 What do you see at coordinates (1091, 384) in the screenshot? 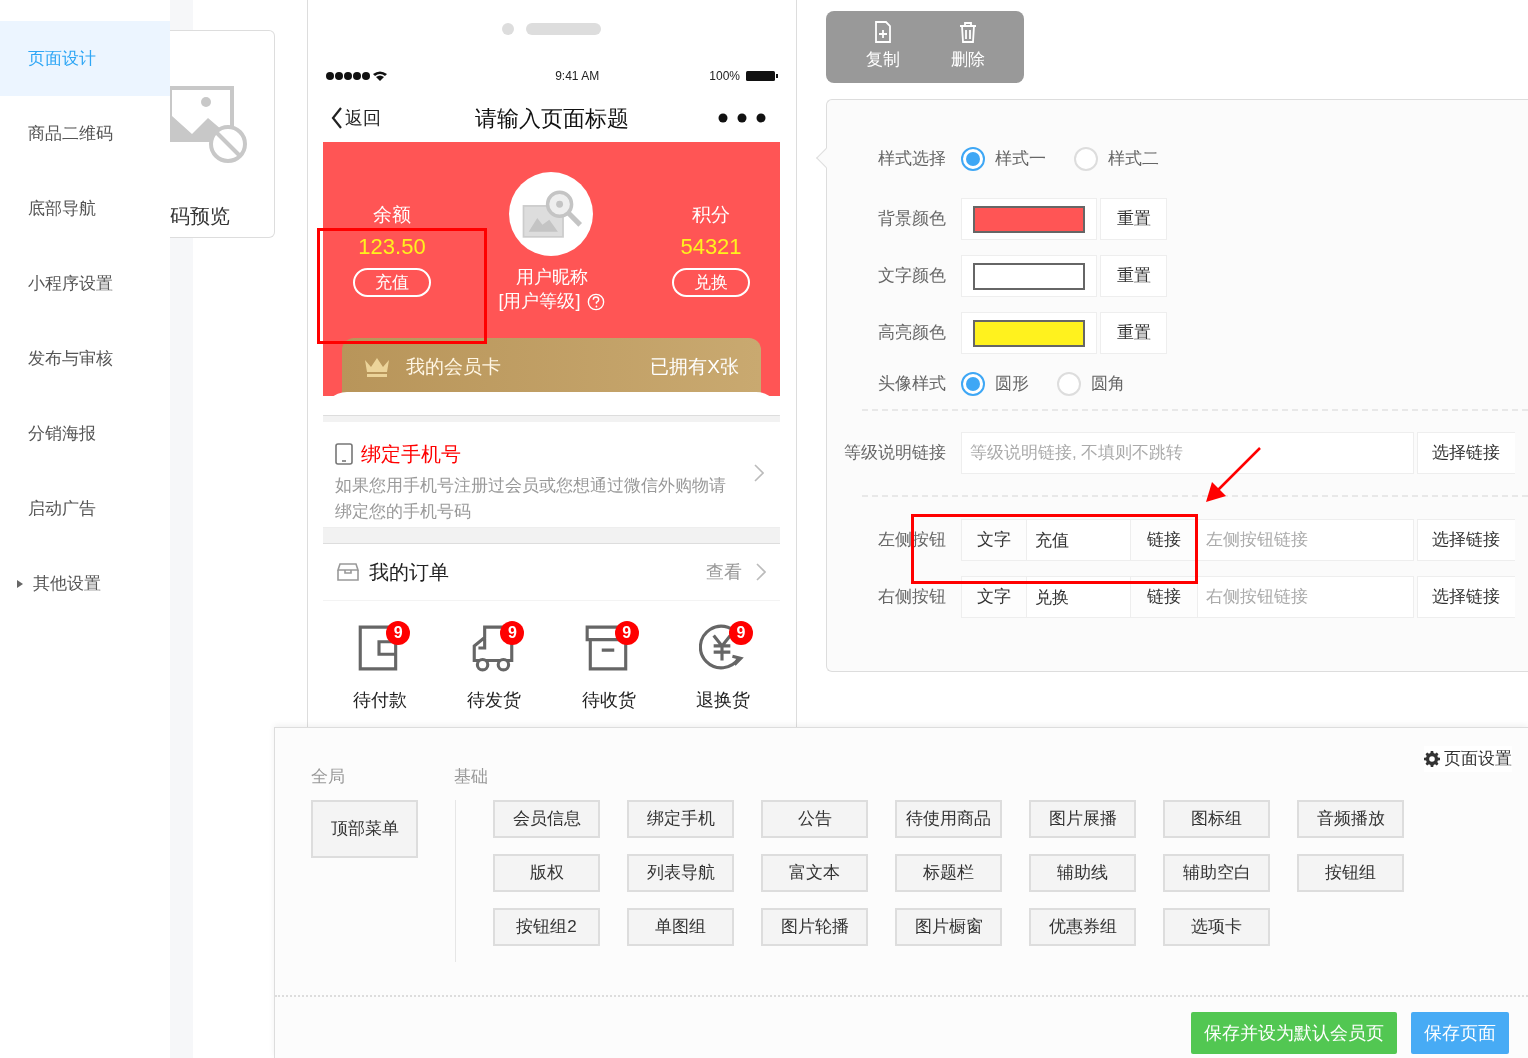
I see `radio-option: 圆角` at bounding box center [1091, 384].